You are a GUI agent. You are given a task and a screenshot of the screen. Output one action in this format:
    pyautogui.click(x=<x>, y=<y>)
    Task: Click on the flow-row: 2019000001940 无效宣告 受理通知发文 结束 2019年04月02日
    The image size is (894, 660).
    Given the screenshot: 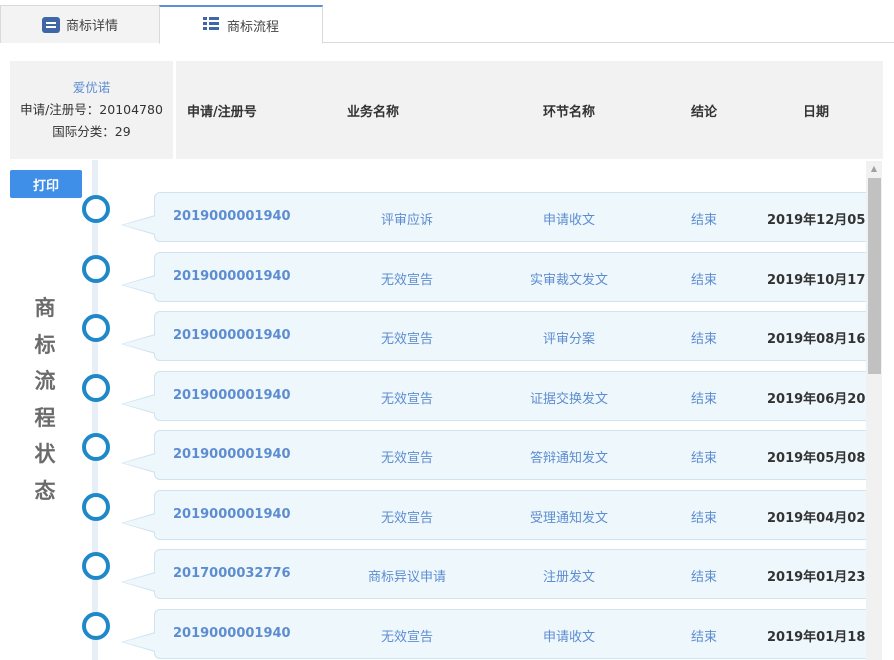 What is the action you would take?
    pyautogui.click(x=499, y=515)
    